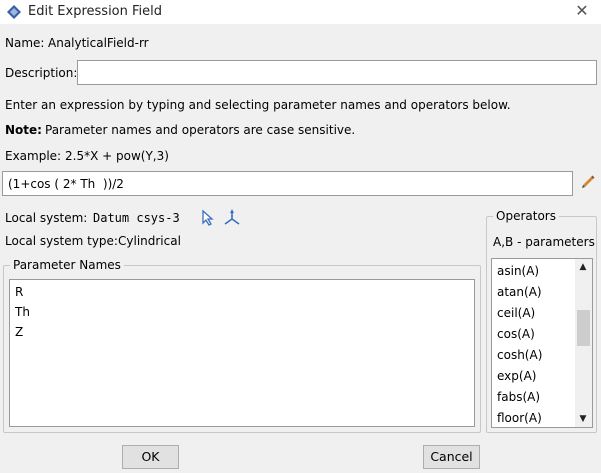 The height and width of the screenshot is (473, 601). Describe the element at coordinates (61, 241) in the screenshot. I see `local-system-type-label: Local system type:` at that location.